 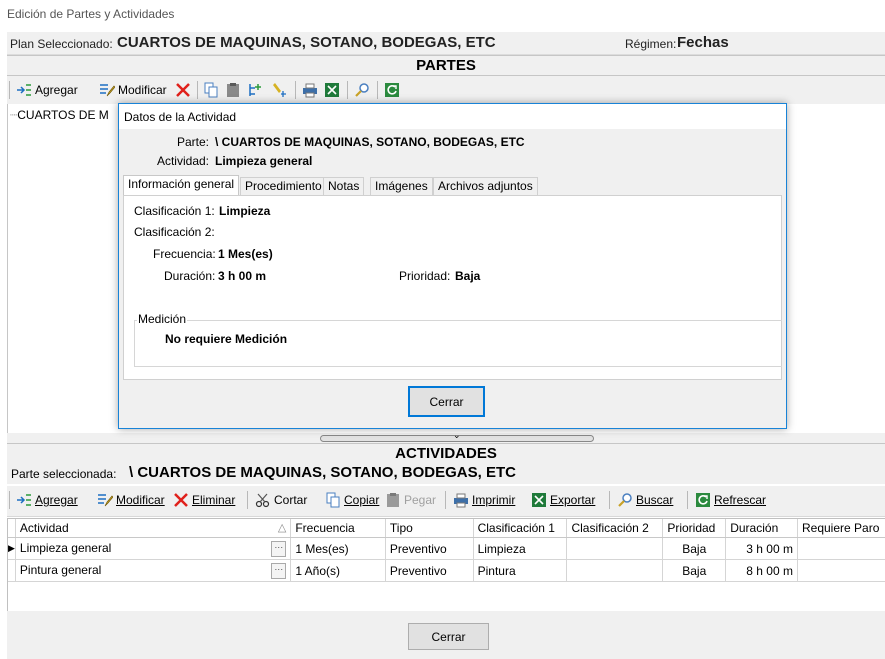 I want to click on cell-frecuencia: 1 Mes(es), so click(x=338, y=548).